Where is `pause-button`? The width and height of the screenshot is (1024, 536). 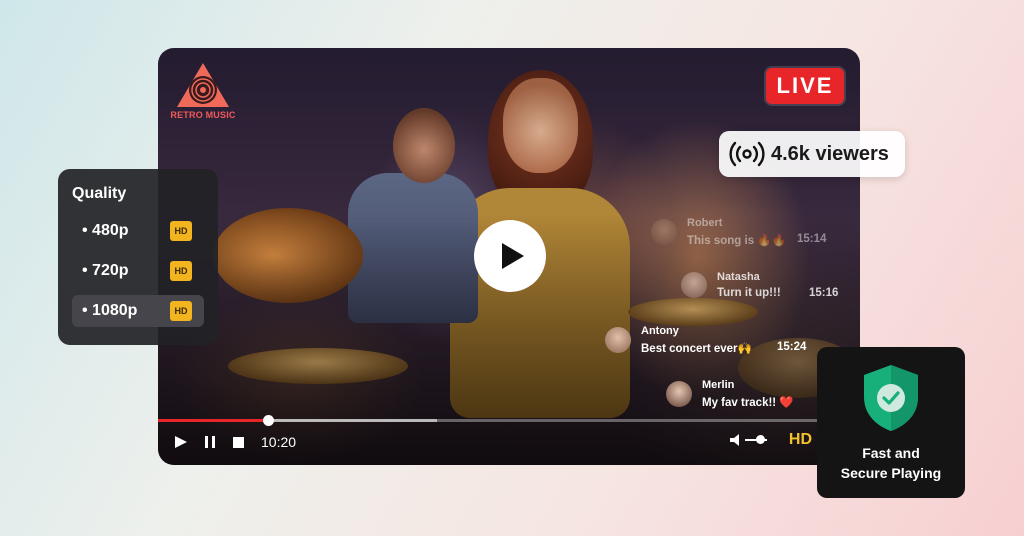
pause-button is located at coordinates (210, 442).